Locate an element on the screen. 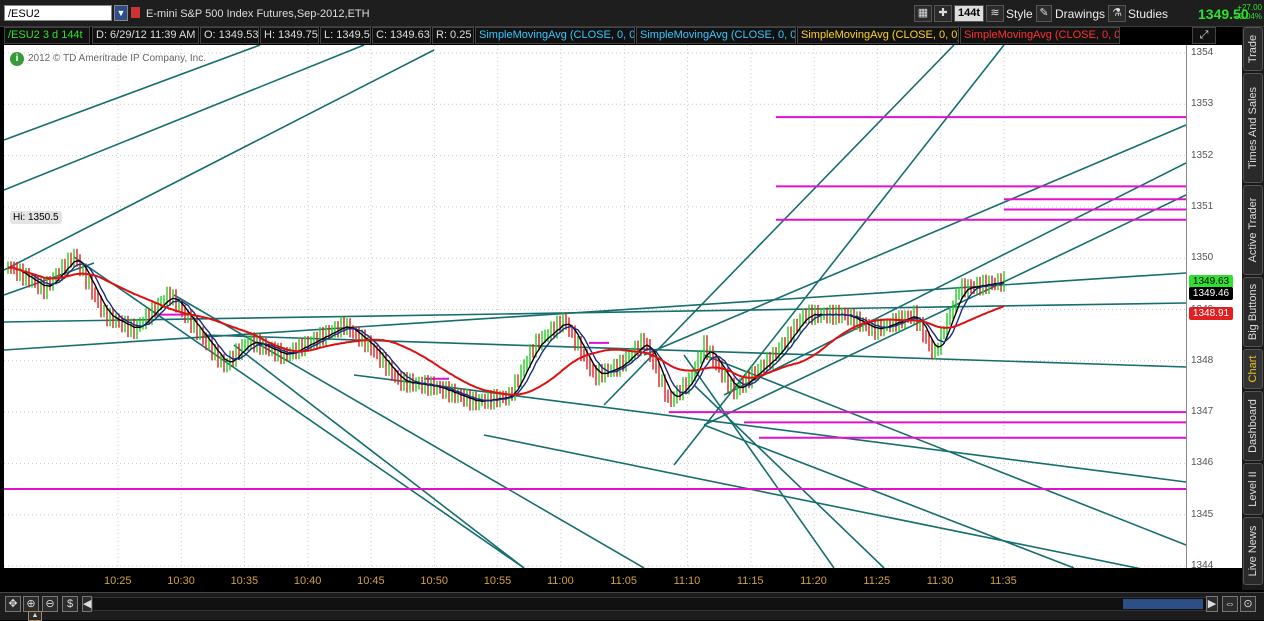  tab-big-buttons: Big Buttons is located at coordinates (1253, 312).